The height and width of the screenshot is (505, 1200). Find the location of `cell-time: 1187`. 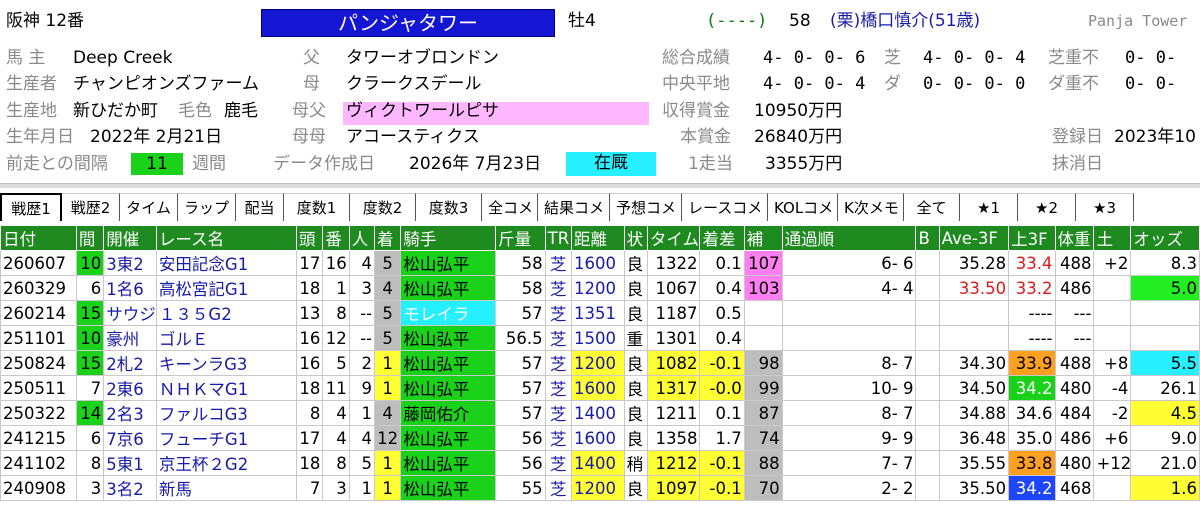

cell-time: 1187 is located at coordinates (673, 313).